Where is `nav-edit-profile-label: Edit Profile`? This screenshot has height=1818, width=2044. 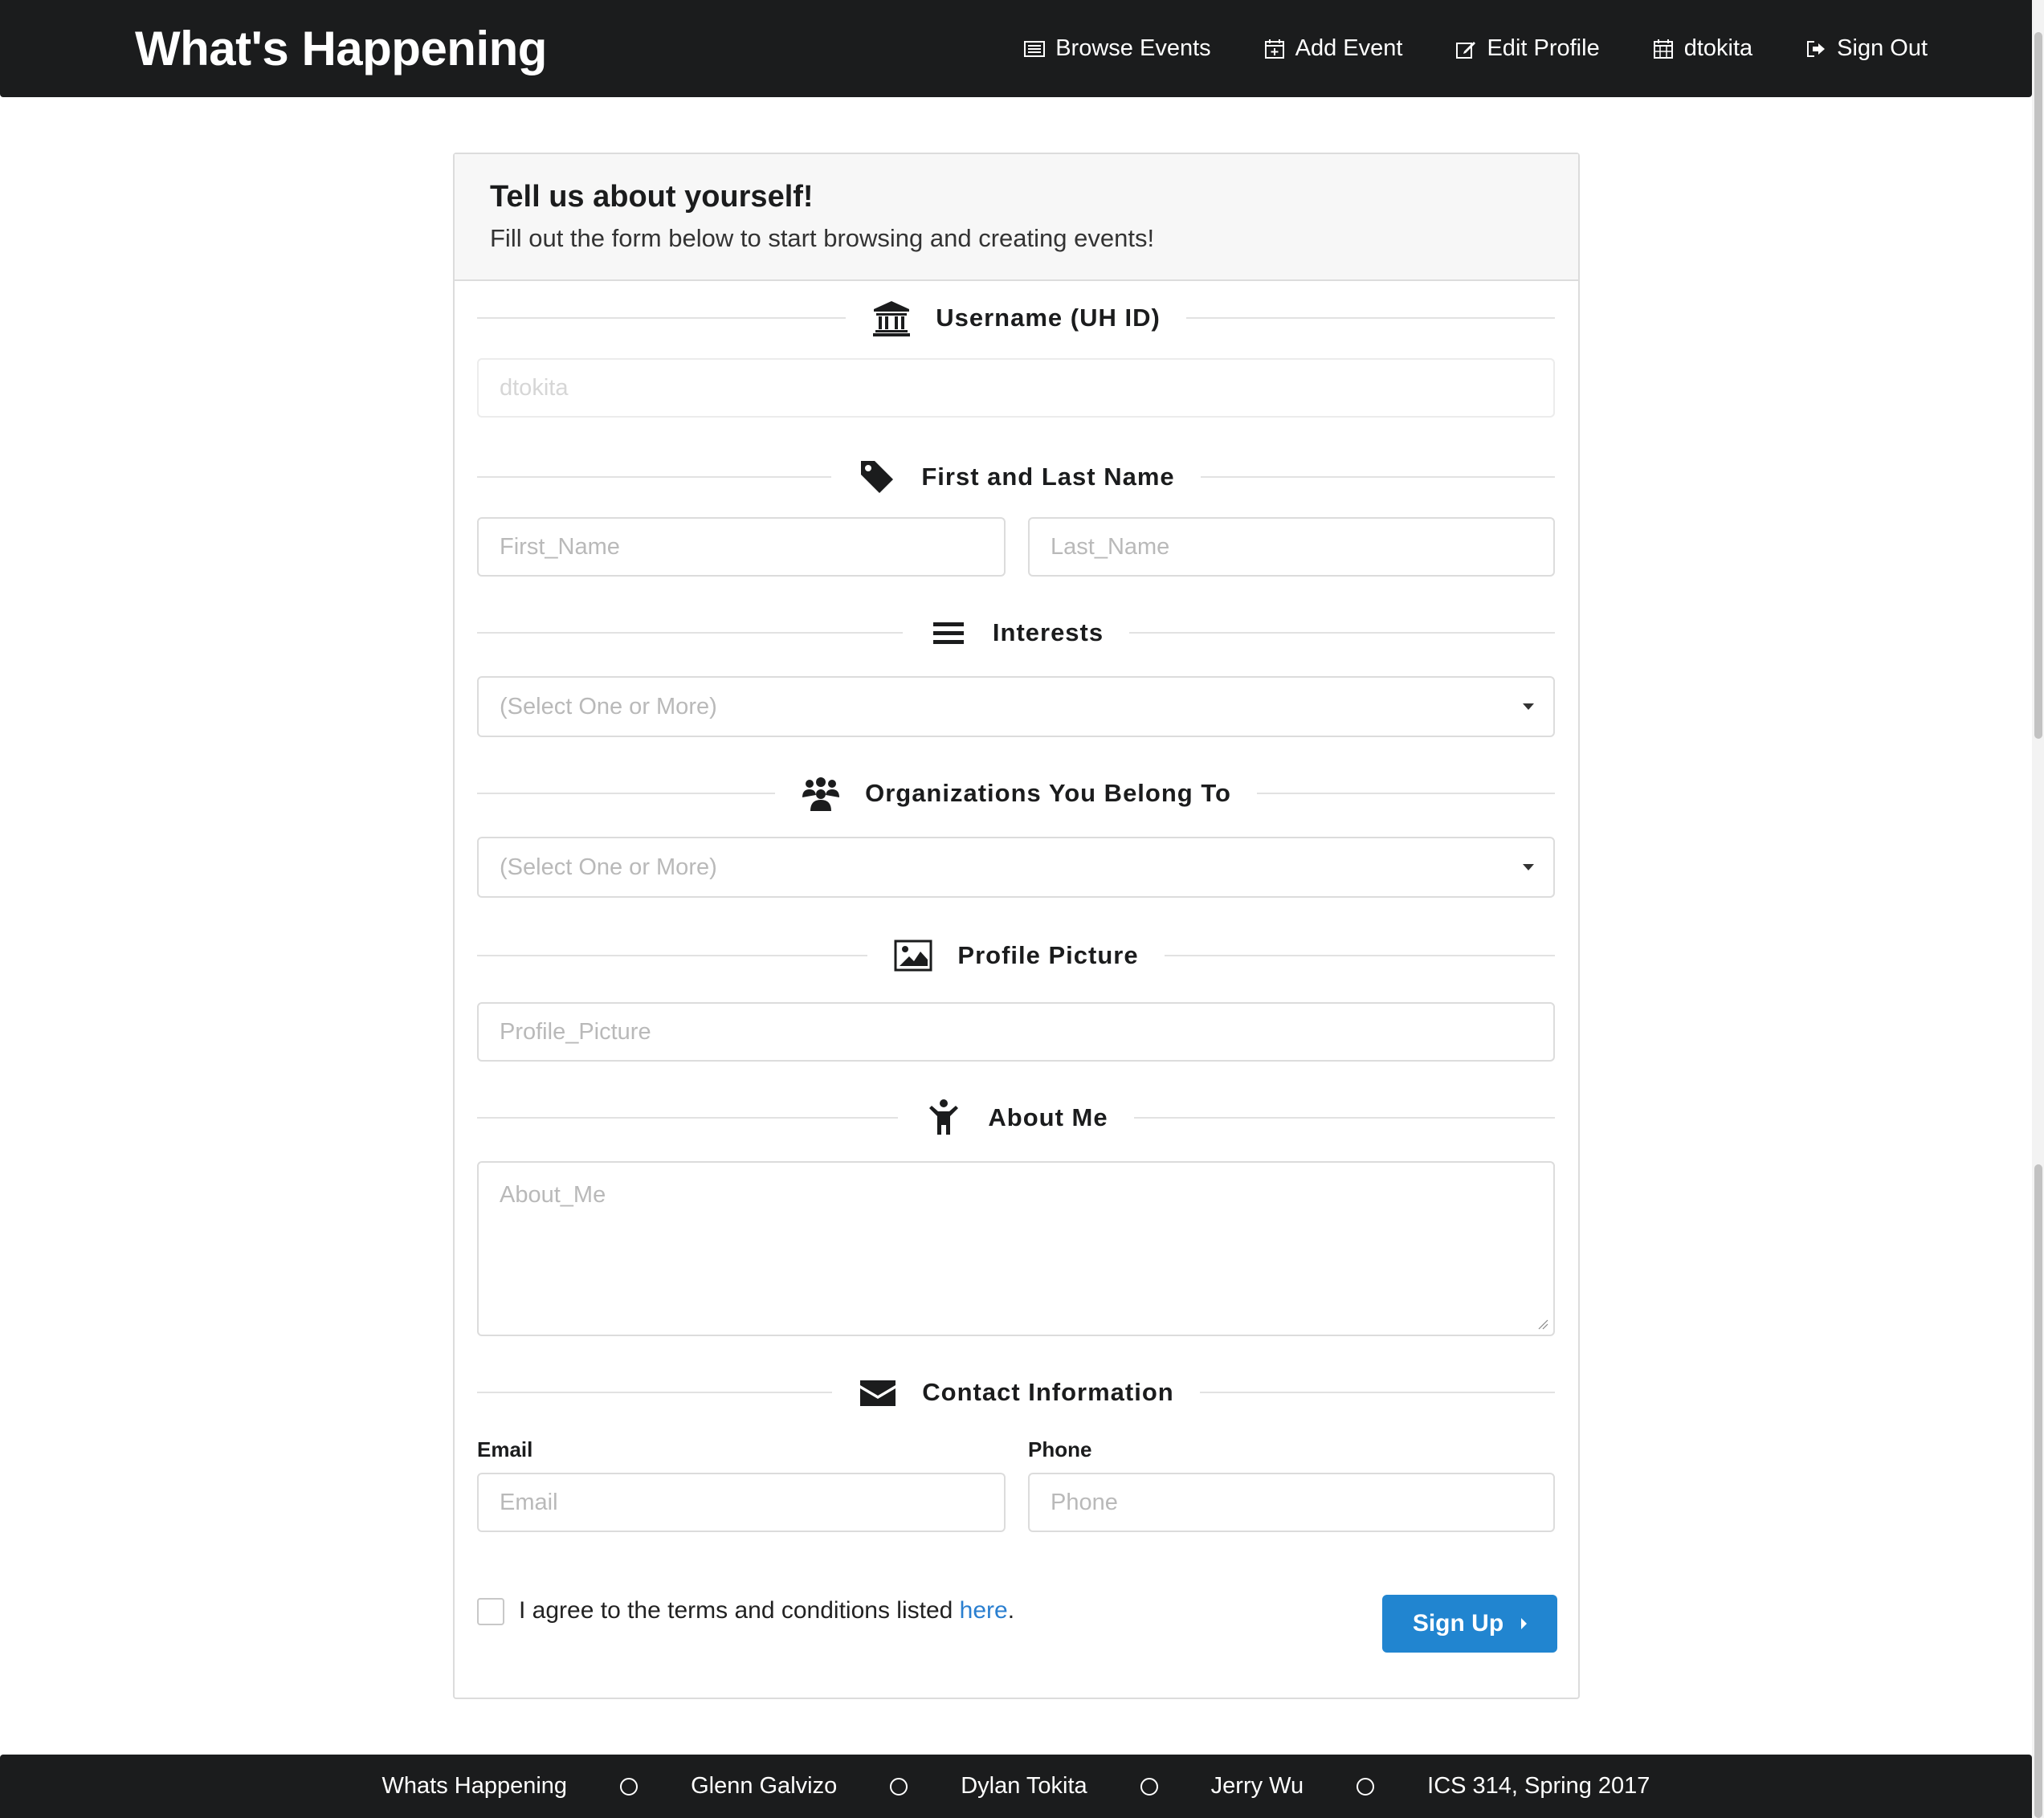
nav-edit-profile-label: Edit Profile is located at coordinates (1543, 48).